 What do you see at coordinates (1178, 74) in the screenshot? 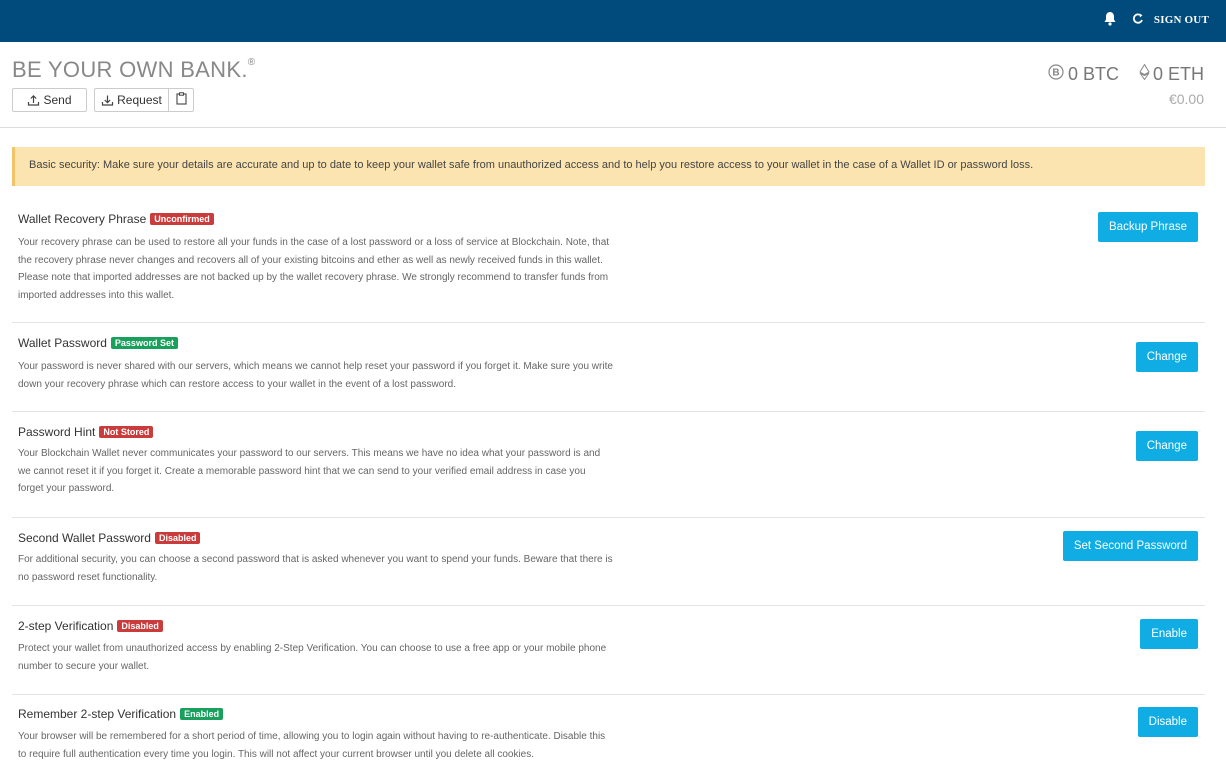
I see `eth-balance-value: 0 ETH` at bounding box center [1178, 74].